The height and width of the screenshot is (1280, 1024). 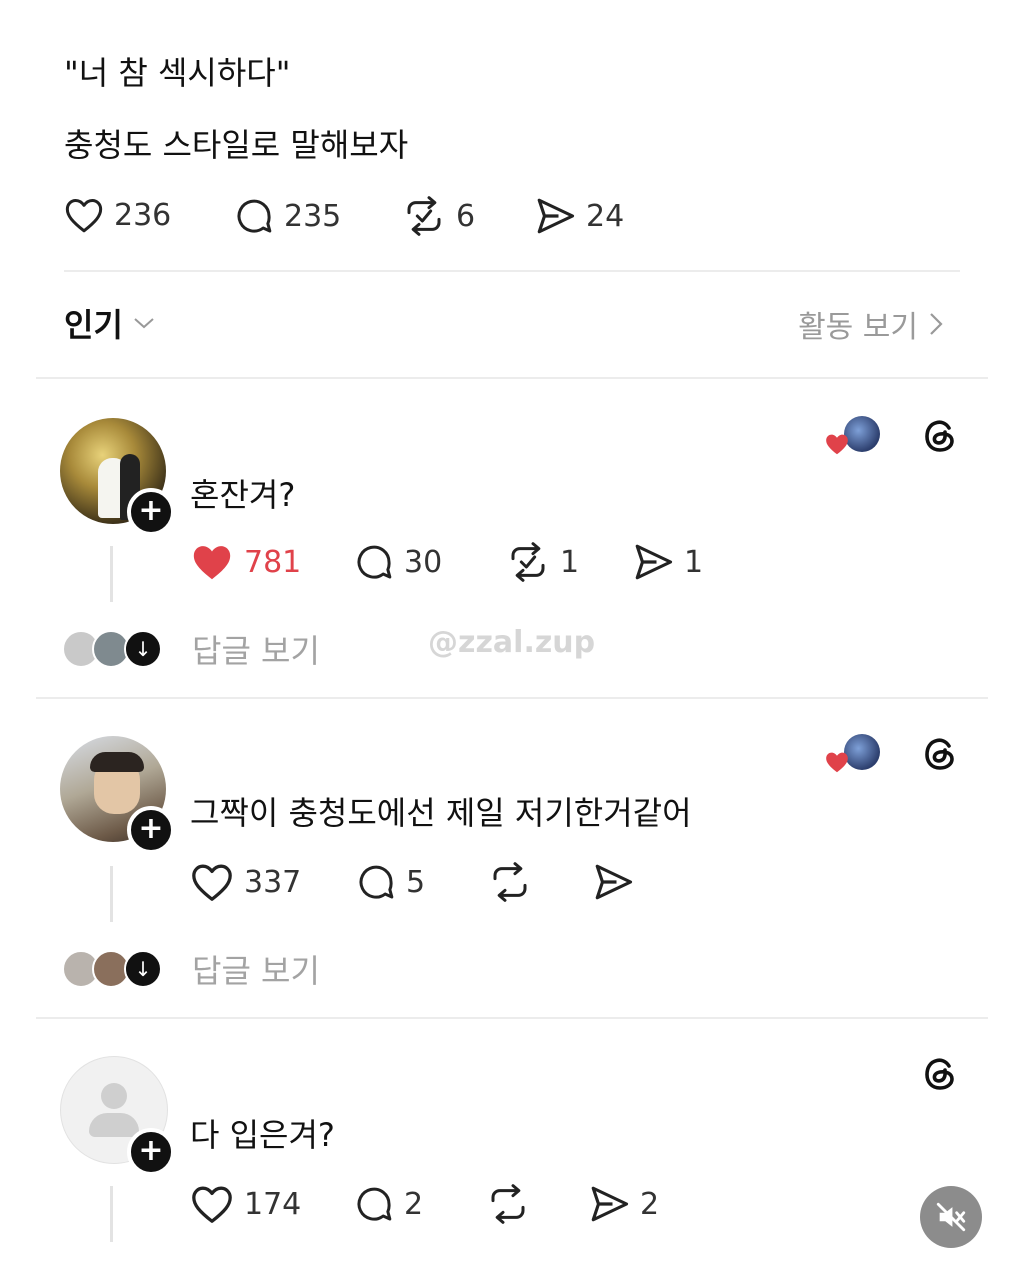 What do you see at coordinates (512, 642) in the screenshot?
I see `watermark: @zzal.zup` at bounding box center [512, 642].